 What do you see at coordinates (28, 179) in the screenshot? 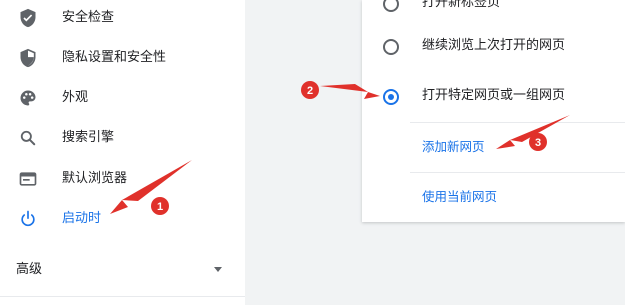
I see `browser-icon` at bounding box center [28, 179].